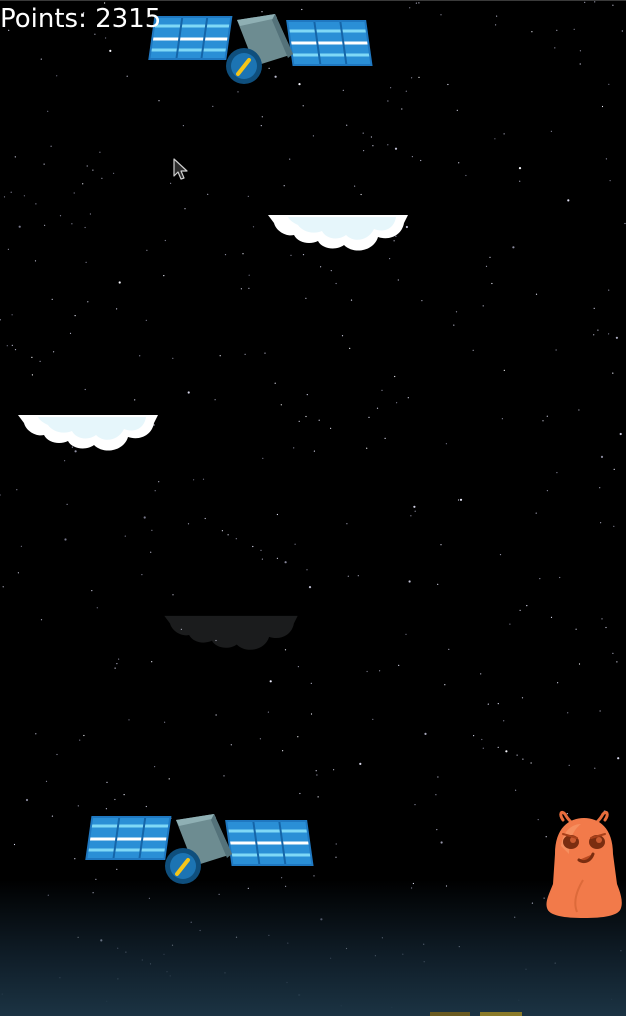 The width and height of the screenshot is (626, 1016). I want to click on satellite-icon, so click(260, 49).